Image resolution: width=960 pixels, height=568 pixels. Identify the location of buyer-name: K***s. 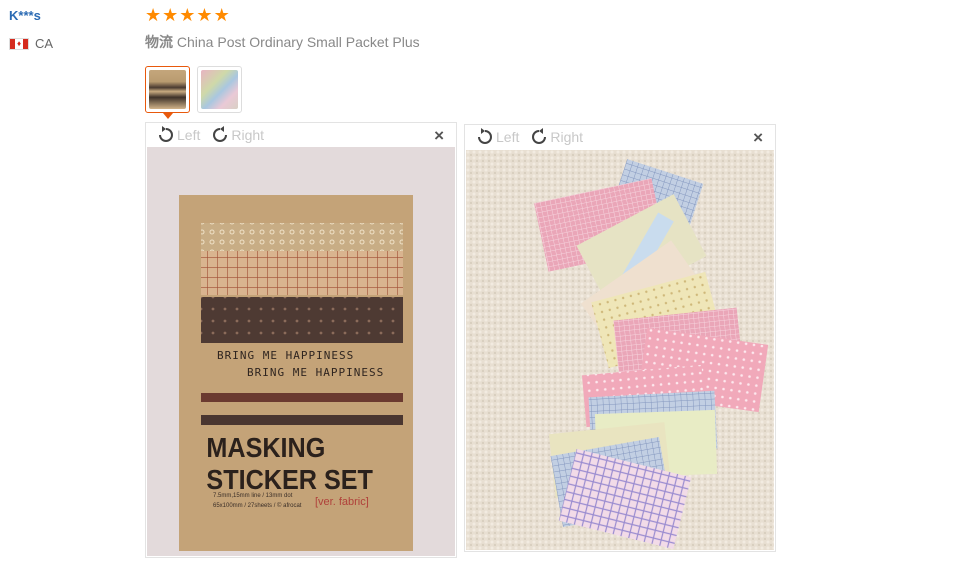
(25, 15).